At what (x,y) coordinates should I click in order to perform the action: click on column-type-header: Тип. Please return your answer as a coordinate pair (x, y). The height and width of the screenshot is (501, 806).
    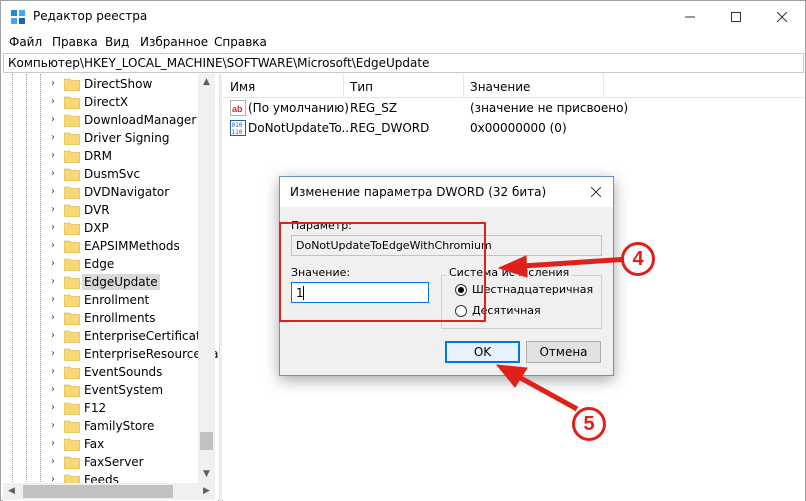
    Looking at the image, I should click on (361, 87).